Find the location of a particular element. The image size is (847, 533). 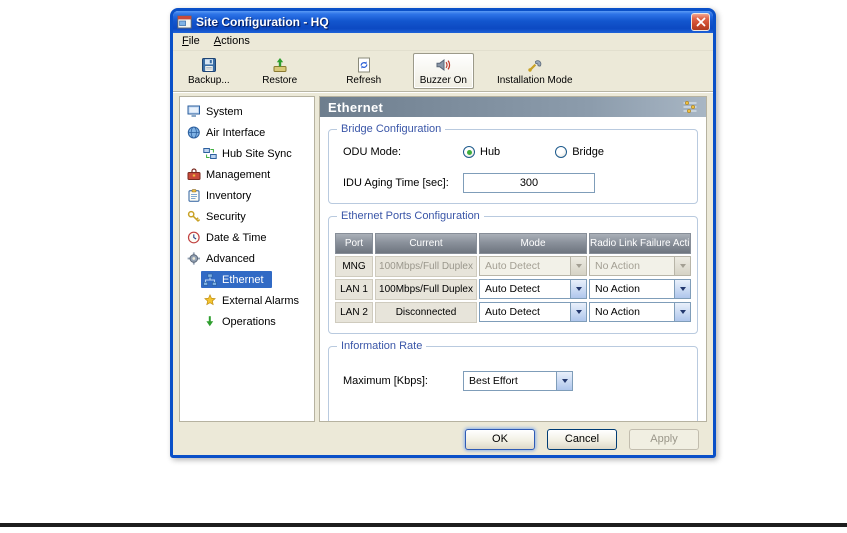

installation-icon is located at coordinates (535, 65).